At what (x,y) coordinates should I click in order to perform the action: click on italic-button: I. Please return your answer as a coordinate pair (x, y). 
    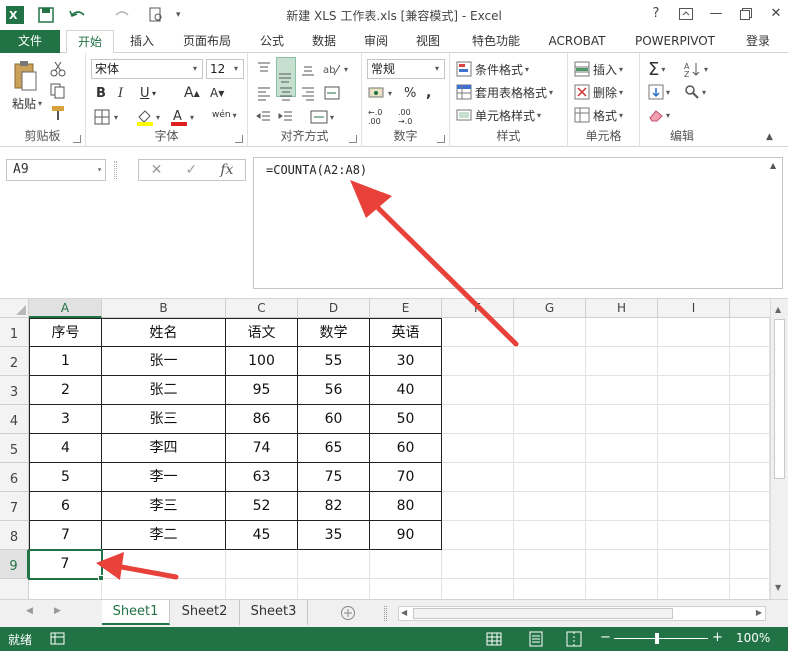
    Looking at the image, I should click on (120, 93).